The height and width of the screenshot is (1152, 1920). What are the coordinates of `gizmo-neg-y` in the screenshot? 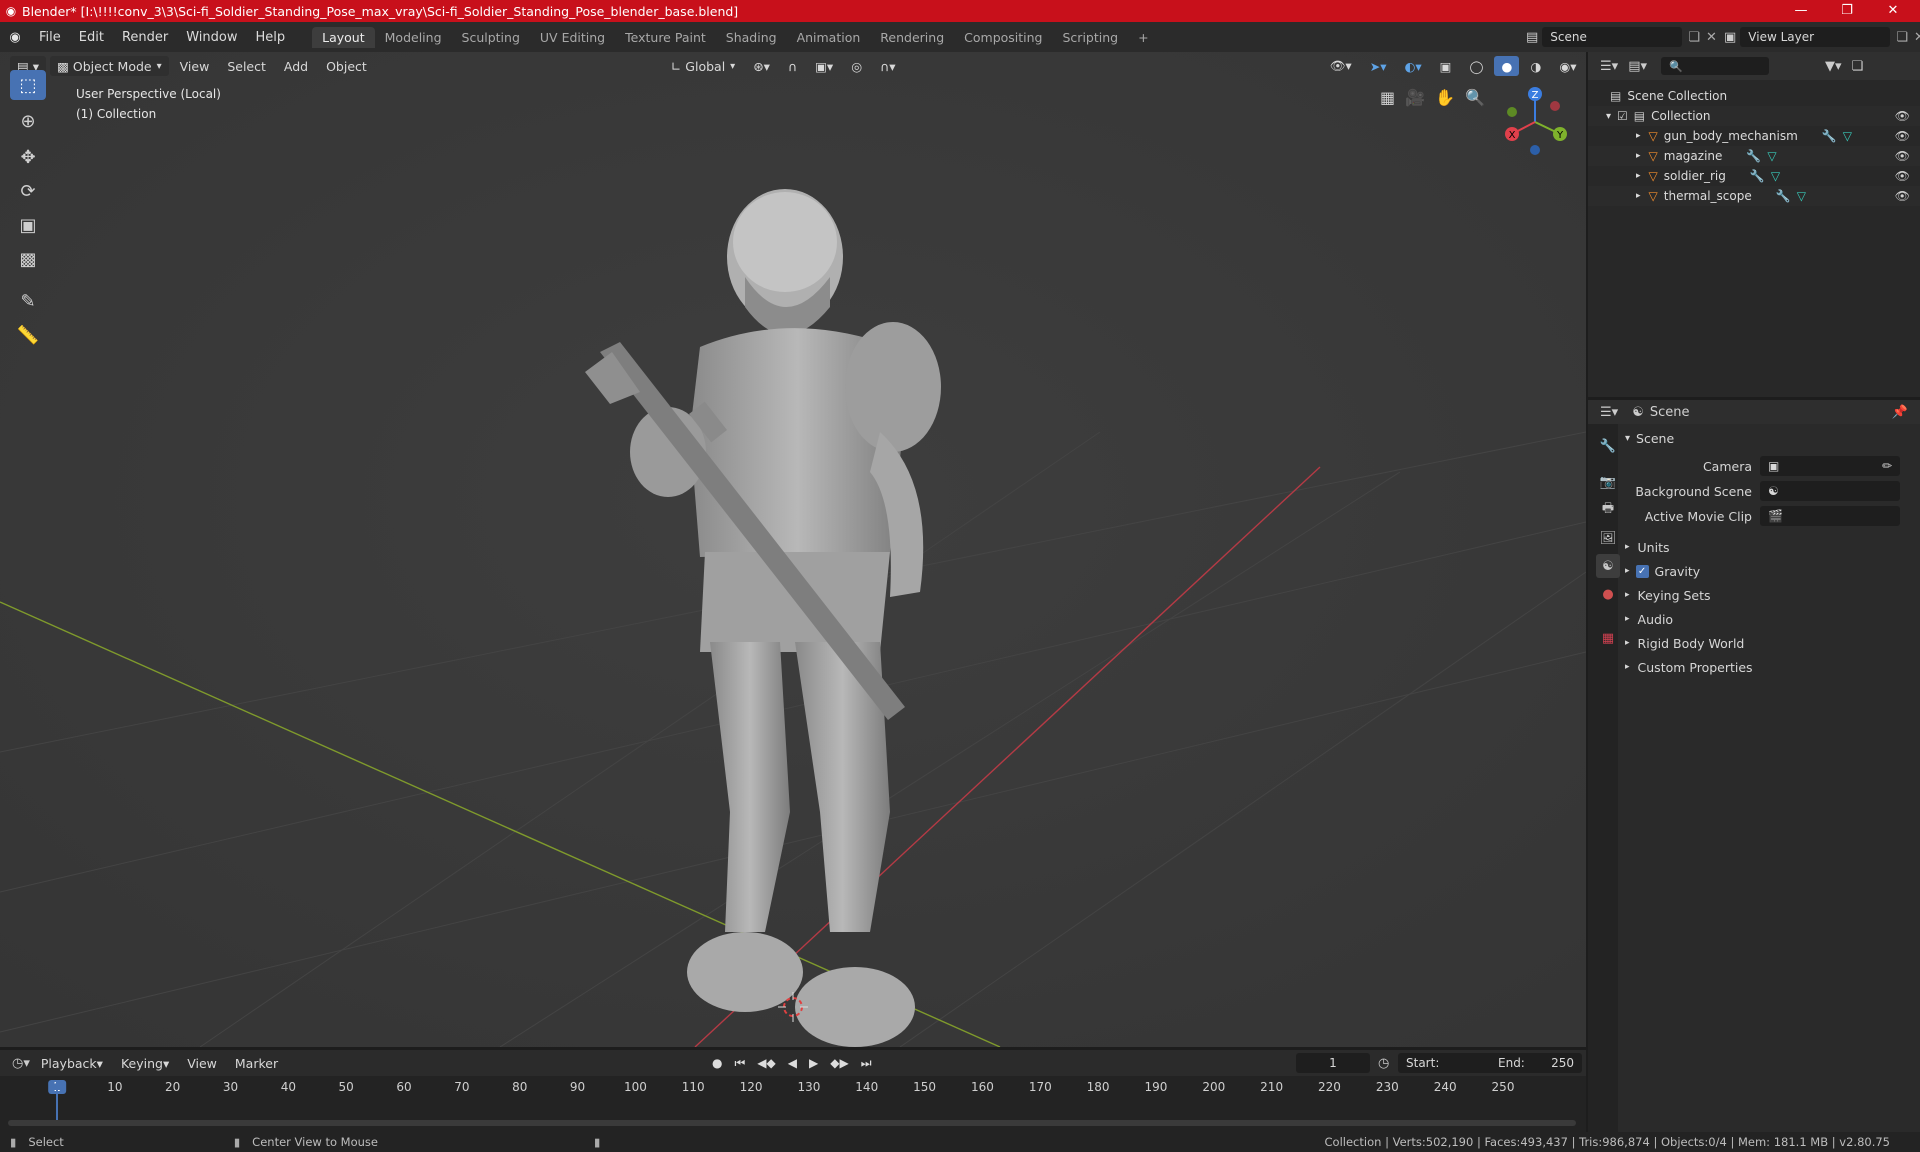 It's located at (1512, 112).